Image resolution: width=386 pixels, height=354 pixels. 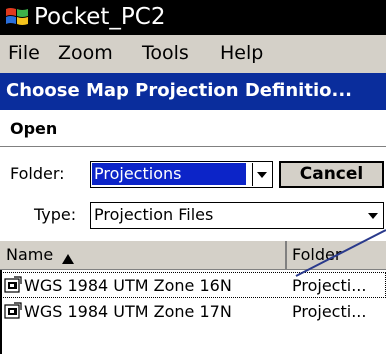 I want to click on column-divider, so click(x=286, y=255).